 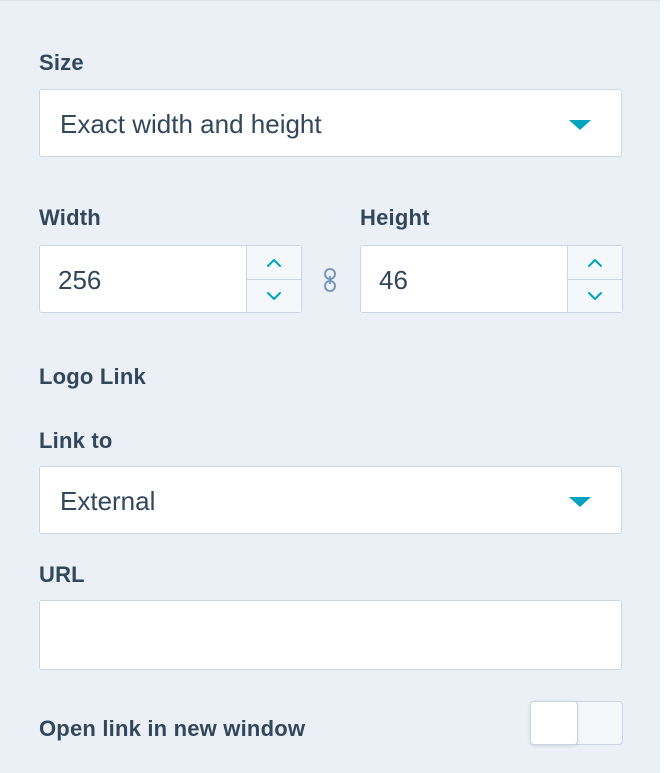 I want to click on height-label: Height, so click(x=395, y=217).